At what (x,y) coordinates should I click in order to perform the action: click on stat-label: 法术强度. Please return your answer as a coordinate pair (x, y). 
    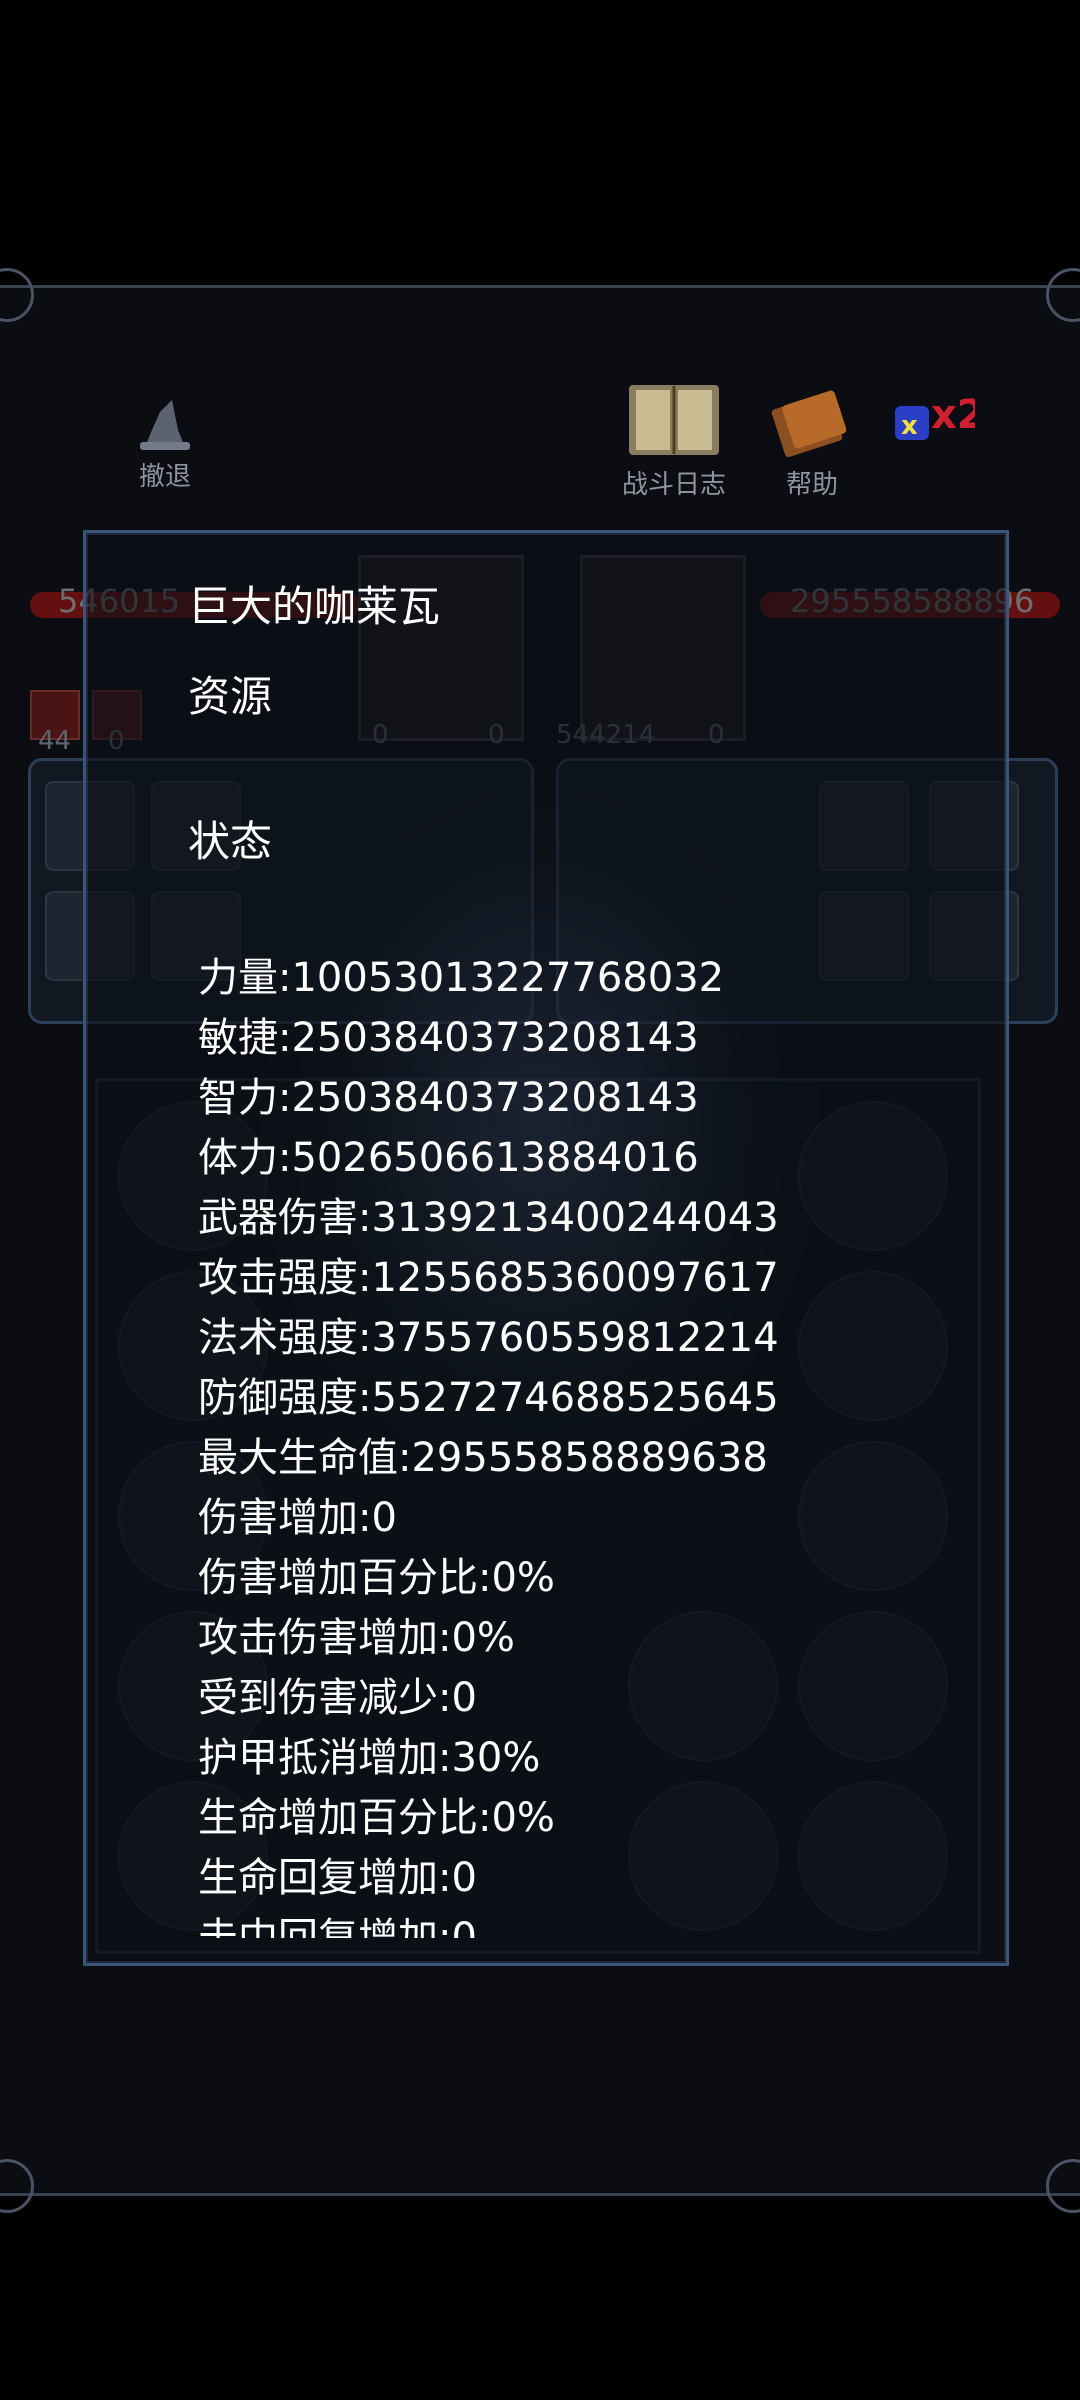
    Looking at the image, I should click on (278, 1338).